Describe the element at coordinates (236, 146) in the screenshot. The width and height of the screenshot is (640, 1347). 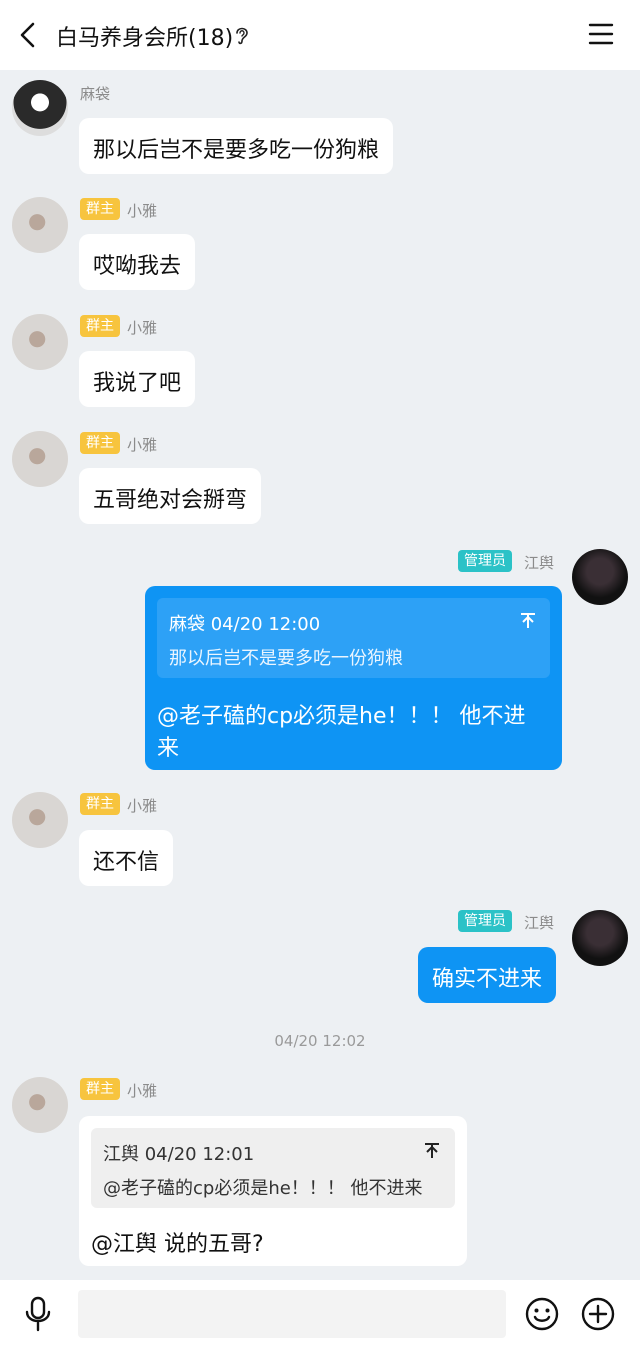
I see `message-bubble: 那以后岂不是要多吃一份狗粮` at that location.